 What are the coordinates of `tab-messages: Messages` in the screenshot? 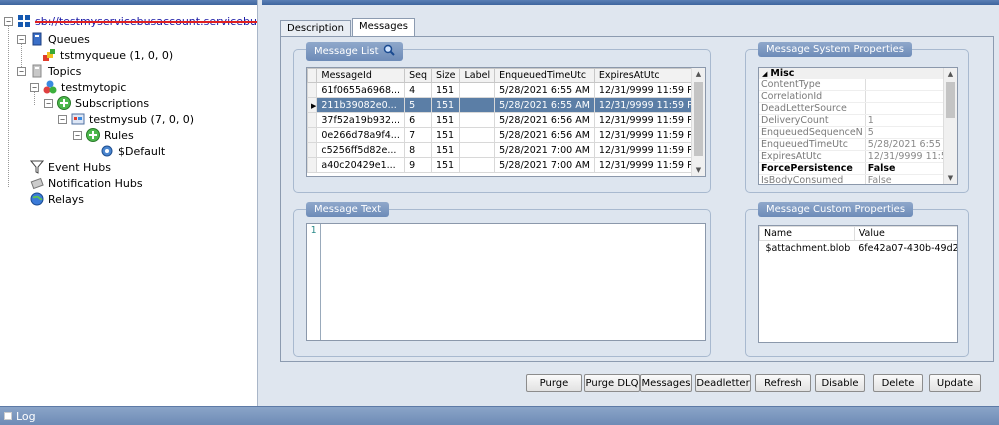 It's located at (383, 27).